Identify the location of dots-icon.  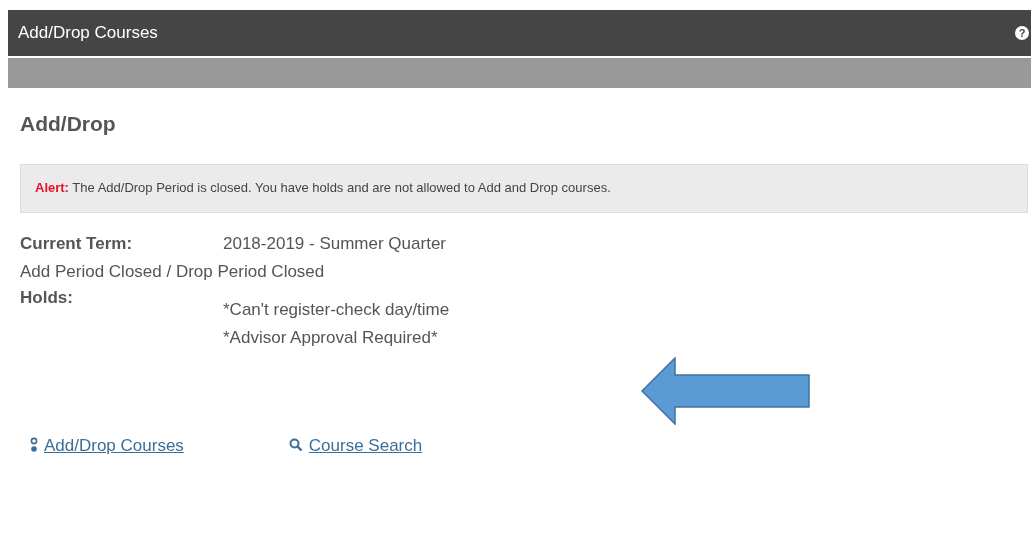
(34, 445).